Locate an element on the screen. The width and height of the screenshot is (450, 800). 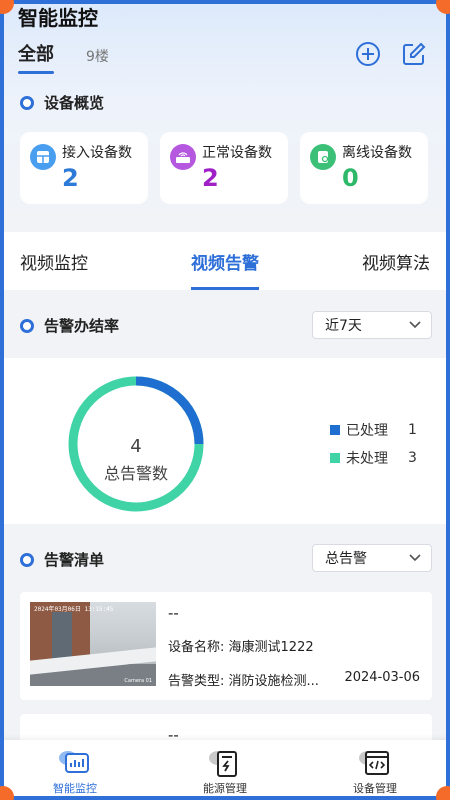
nav-item-smart-monitor: 智能监控 is located at coordinates (75, 772).